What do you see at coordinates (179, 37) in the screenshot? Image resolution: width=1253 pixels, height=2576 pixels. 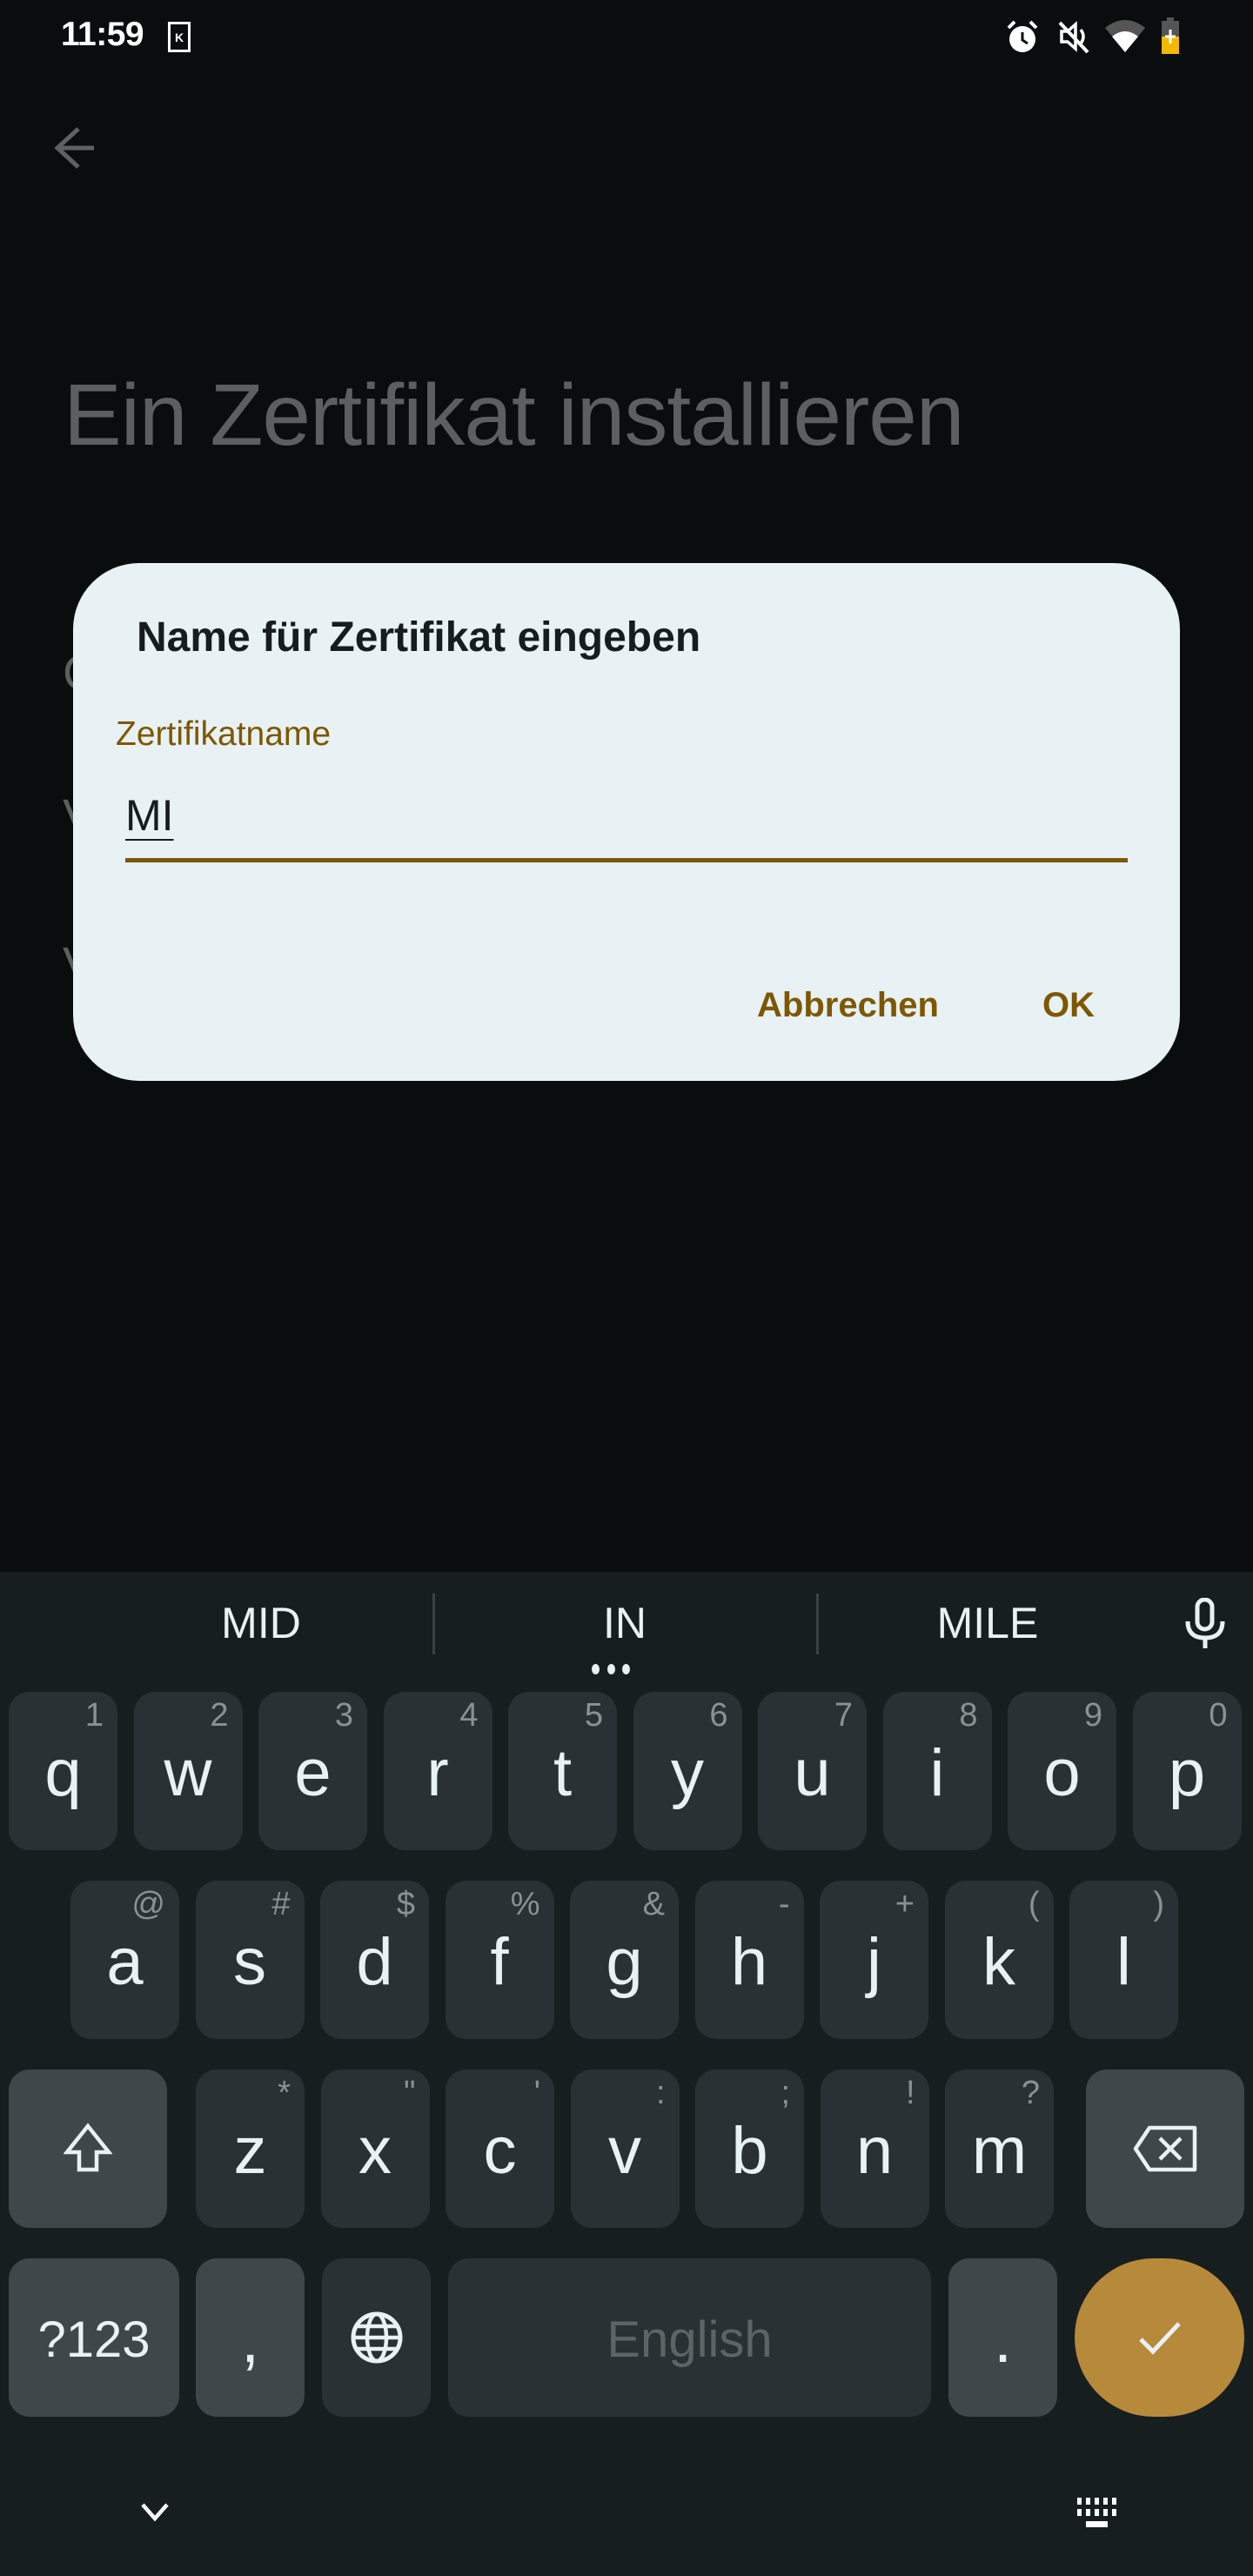 I see `notification-letter: K` at bounding box center [179, 37].